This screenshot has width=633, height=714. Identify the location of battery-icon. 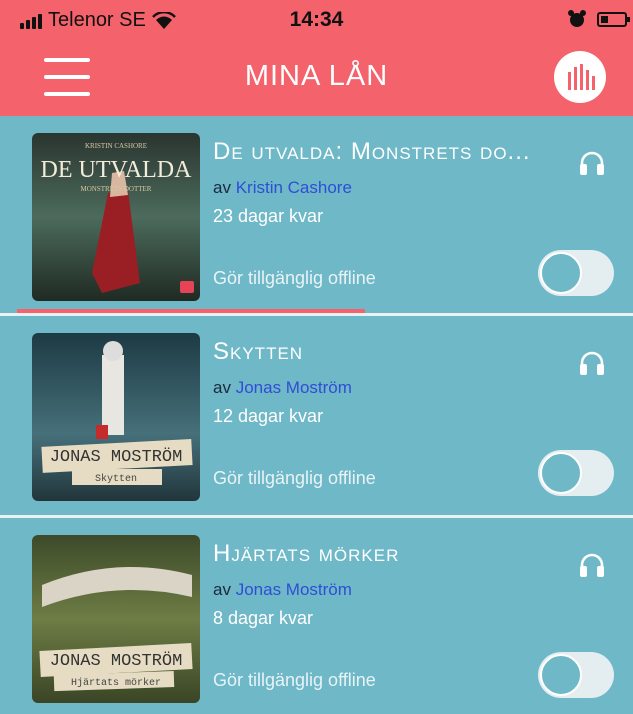
(613, 19).